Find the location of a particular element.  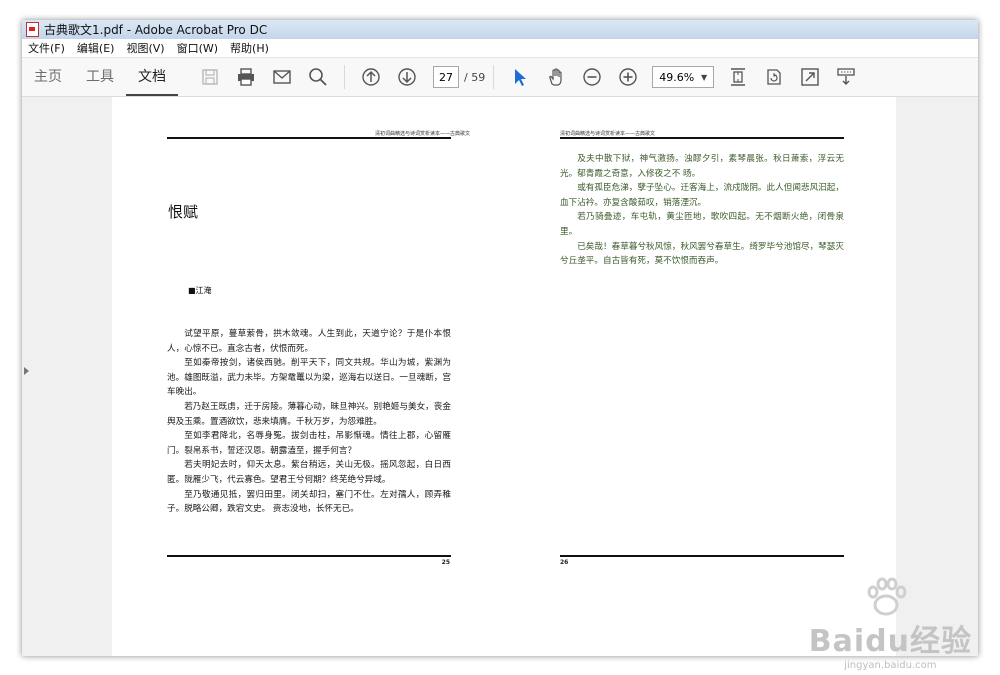

rotate-icon is located at coordinates (774, 77).